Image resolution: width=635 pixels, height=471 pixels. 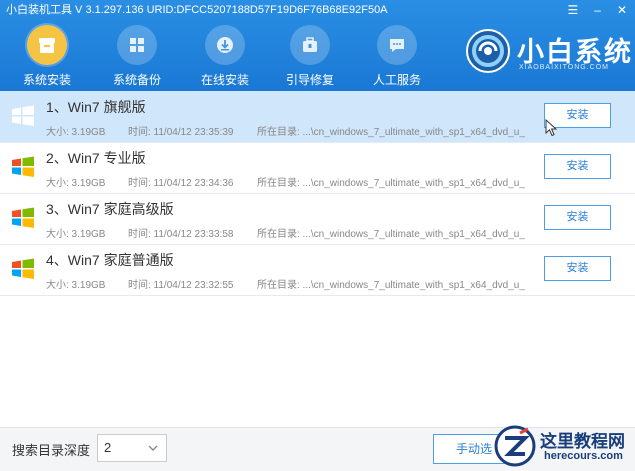 I want to click on nav-item-system-backup: 系统备份, so click(x=137, y=56).